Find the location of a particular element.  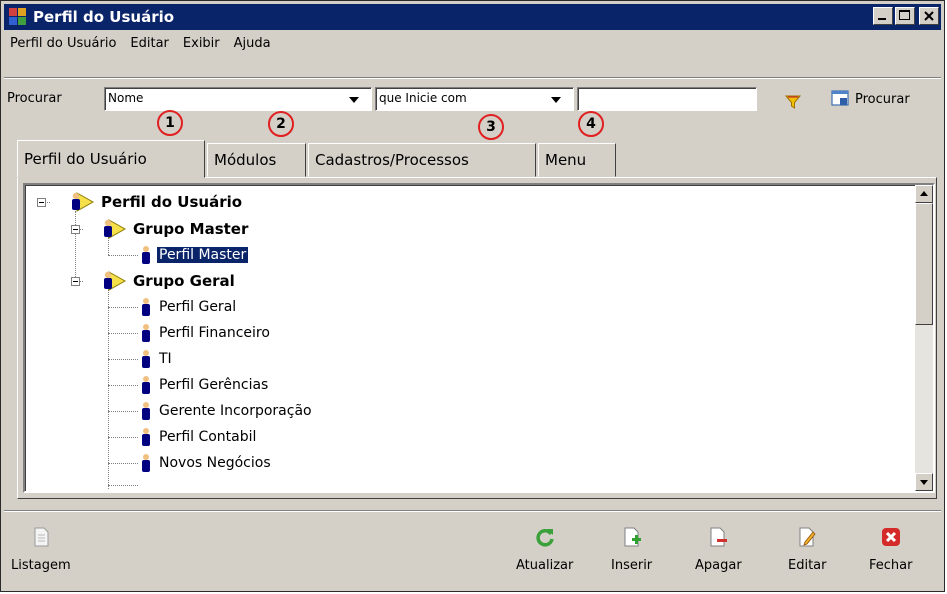

arrow-up-icon is located at coordinates (924, 193).